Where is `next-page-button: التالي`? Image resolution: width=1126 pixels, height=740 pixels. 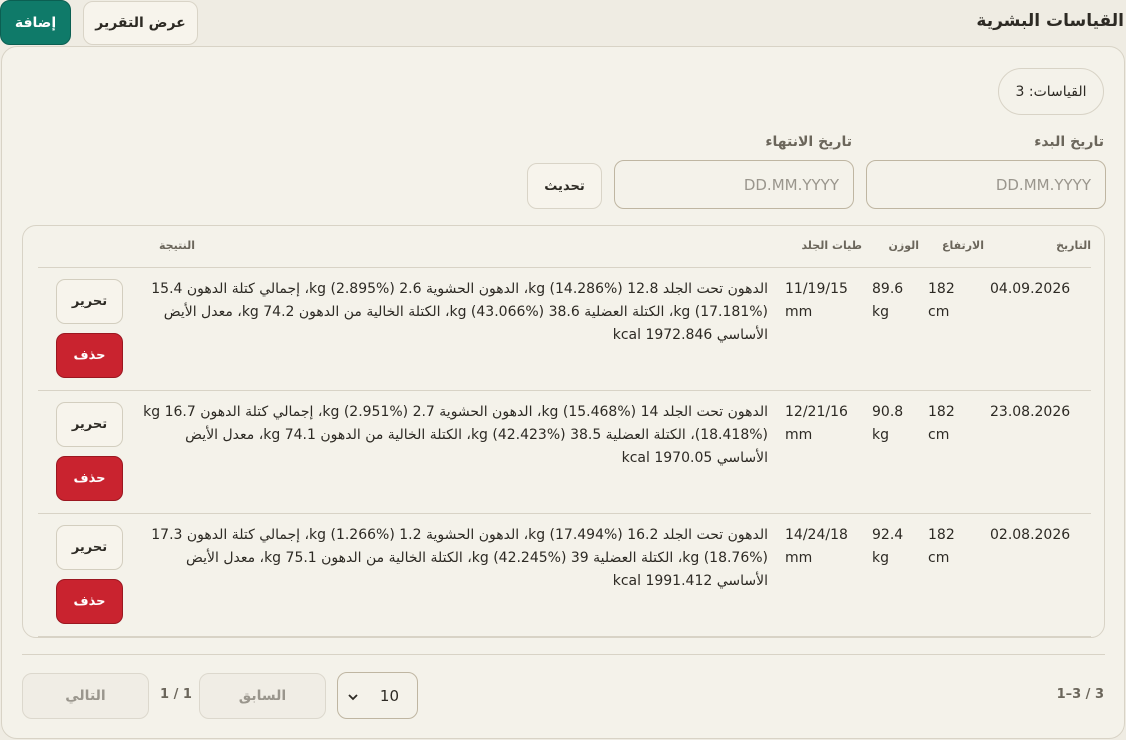
next-page-button: التالي is located at coordinates (85, 696).